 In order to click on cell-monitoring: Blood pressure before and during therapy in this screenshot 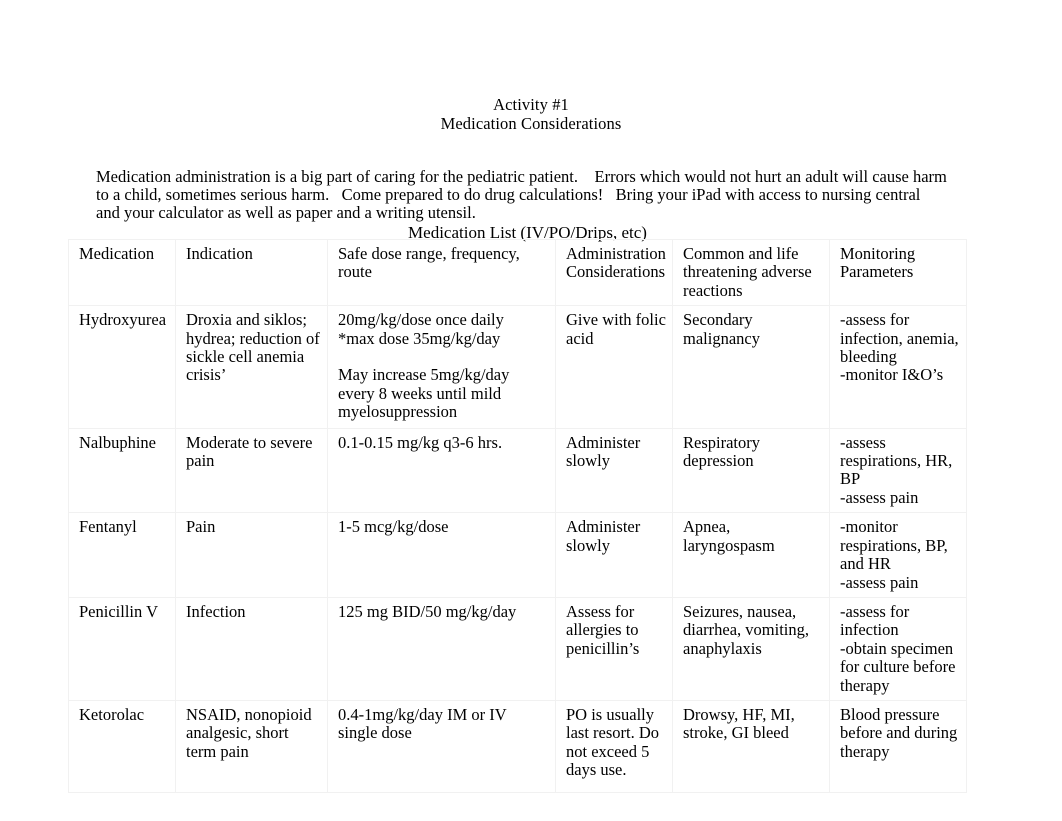, I will do `click(898, 746)`.